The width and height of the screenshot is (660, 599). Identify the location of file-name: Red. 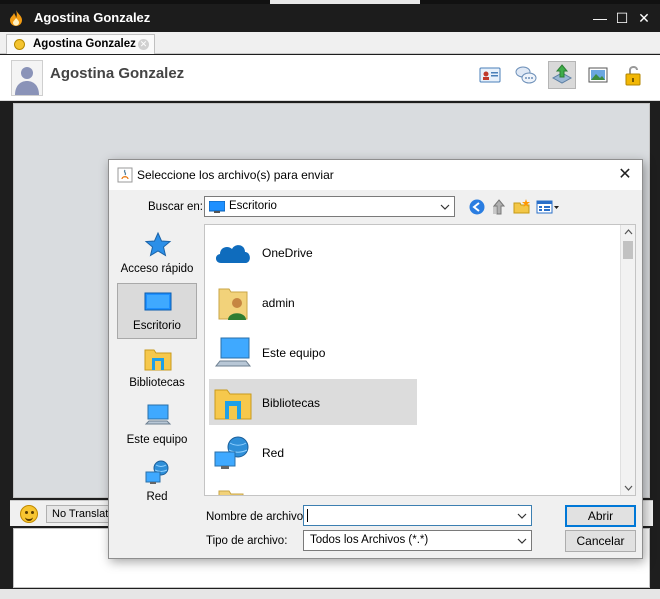
(273, 453).